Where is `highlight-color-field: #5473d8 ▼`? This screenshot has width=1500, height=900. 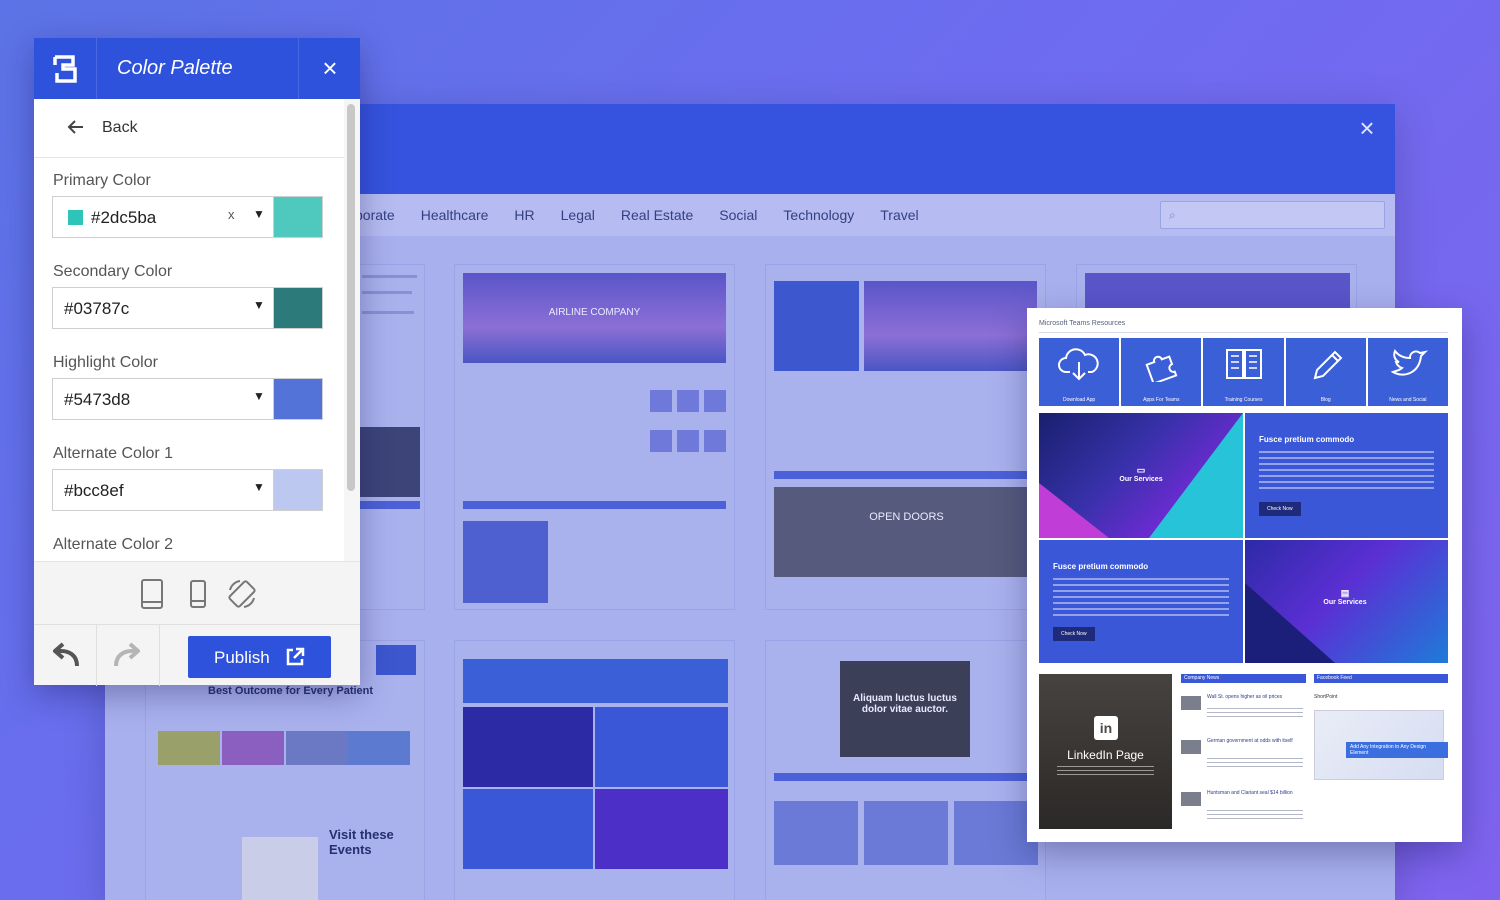 highlight-color-field: #5473d8 ▼ is located at coordinates (187, 399).